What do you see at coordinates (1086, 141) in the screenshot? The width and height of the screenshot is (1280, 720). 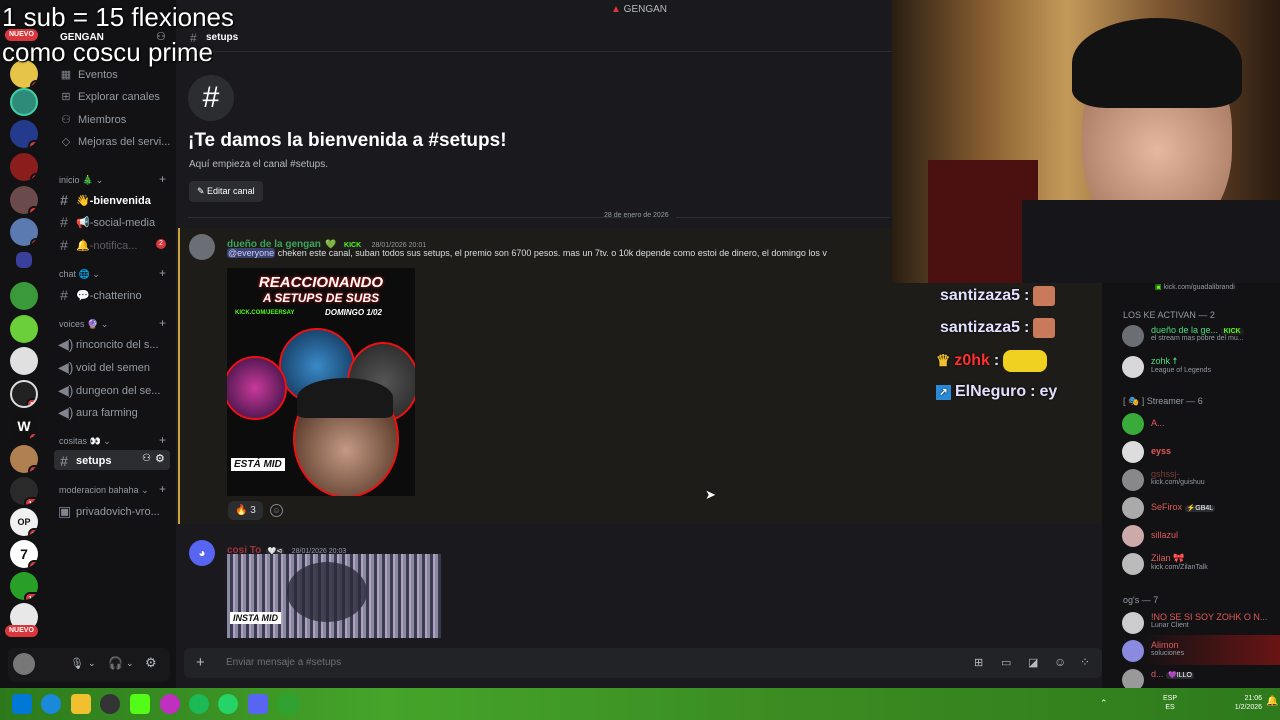 I see `webcam-feed` at bounding box center [1086, 141].